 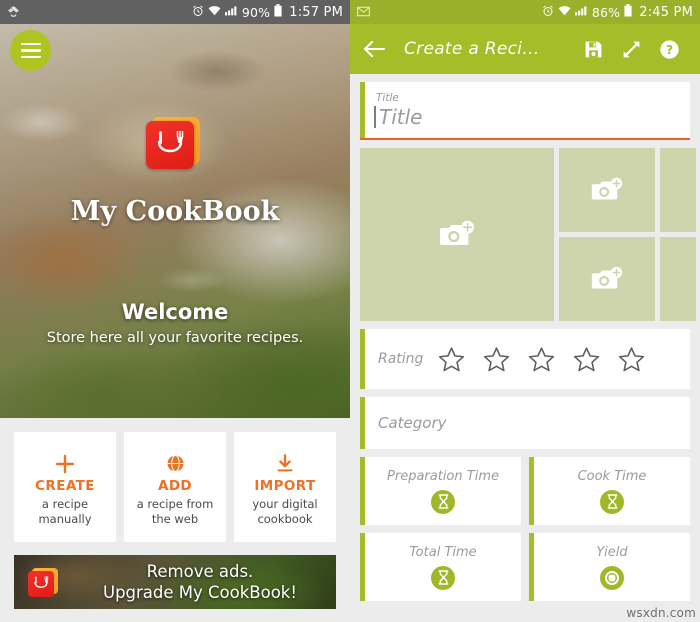 I want to click on back-button, so click(x=379, y=49).